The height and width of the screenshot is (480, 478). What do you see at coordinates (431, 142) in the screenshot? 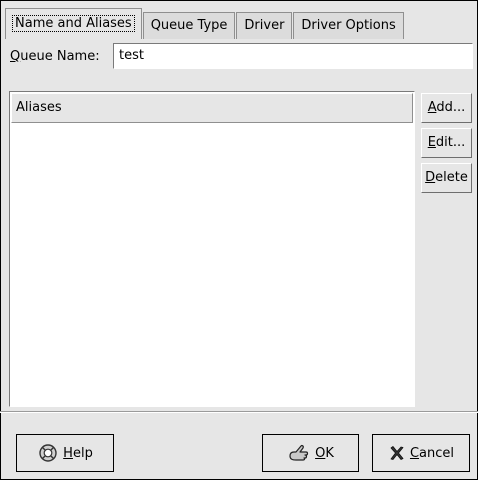
I see `mnemonic-char: E` at bounding box center [431, 142].